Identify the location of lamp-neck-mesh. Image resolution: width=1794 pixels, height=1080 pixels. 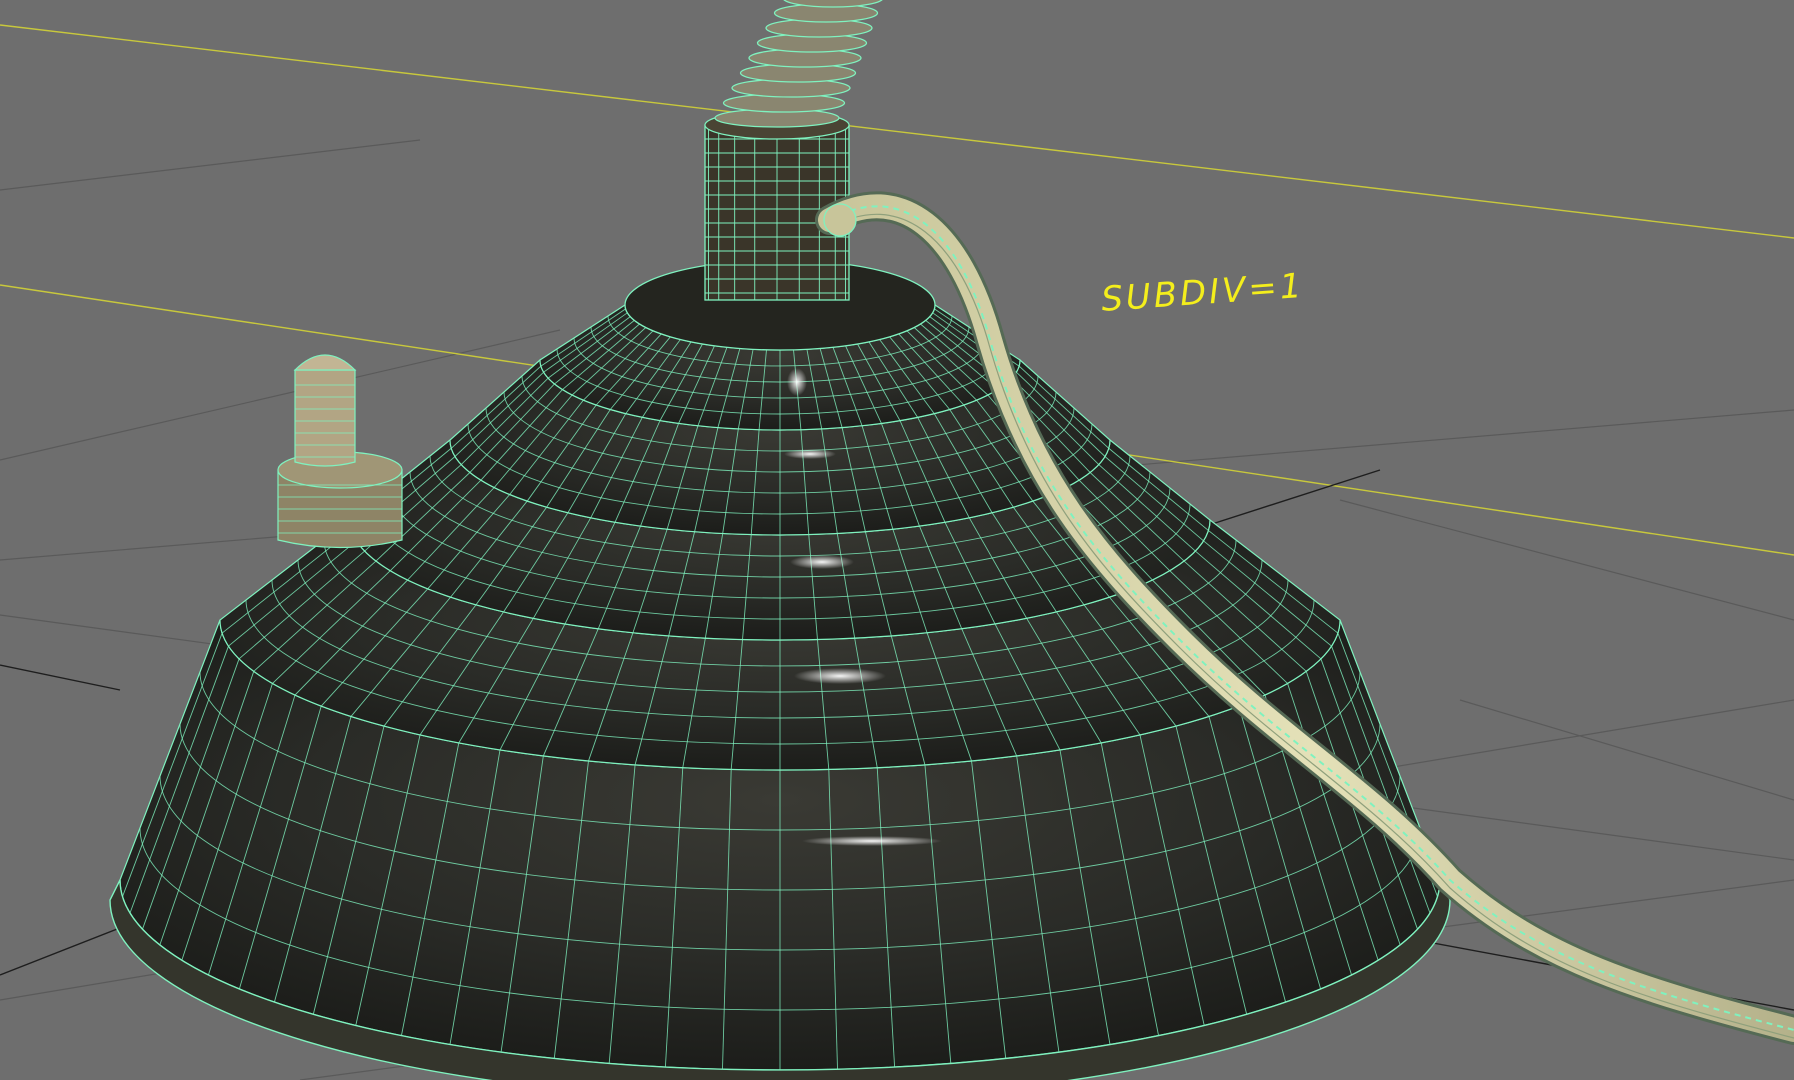
(793, 150).